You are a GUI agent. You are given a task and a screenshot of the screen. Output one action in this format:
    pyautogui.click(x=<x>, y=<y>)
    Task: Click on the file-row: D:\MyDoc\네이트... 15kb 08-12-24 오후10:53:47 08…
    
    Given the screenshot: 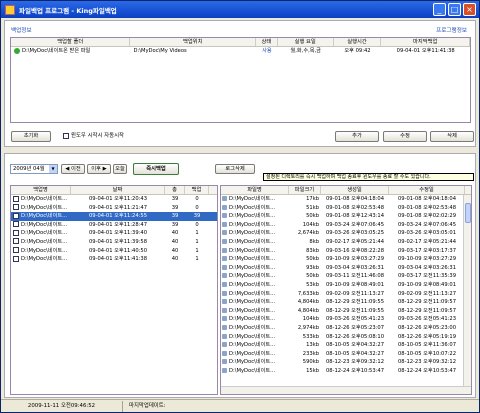 What is the action you would take?
    pyautogui.click(x=346, y=371)
    